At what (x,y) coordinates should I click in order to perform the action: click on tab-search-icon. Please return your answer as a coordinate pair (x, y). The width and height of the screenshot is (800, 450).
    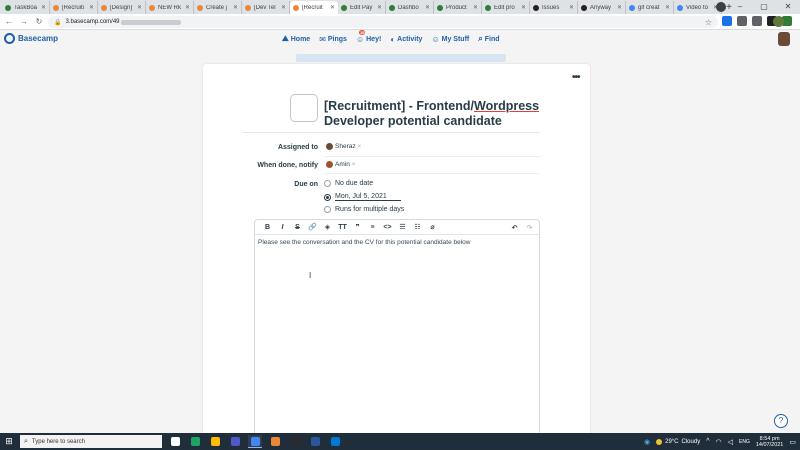
    Looking at the image, I should click on (721, 7).